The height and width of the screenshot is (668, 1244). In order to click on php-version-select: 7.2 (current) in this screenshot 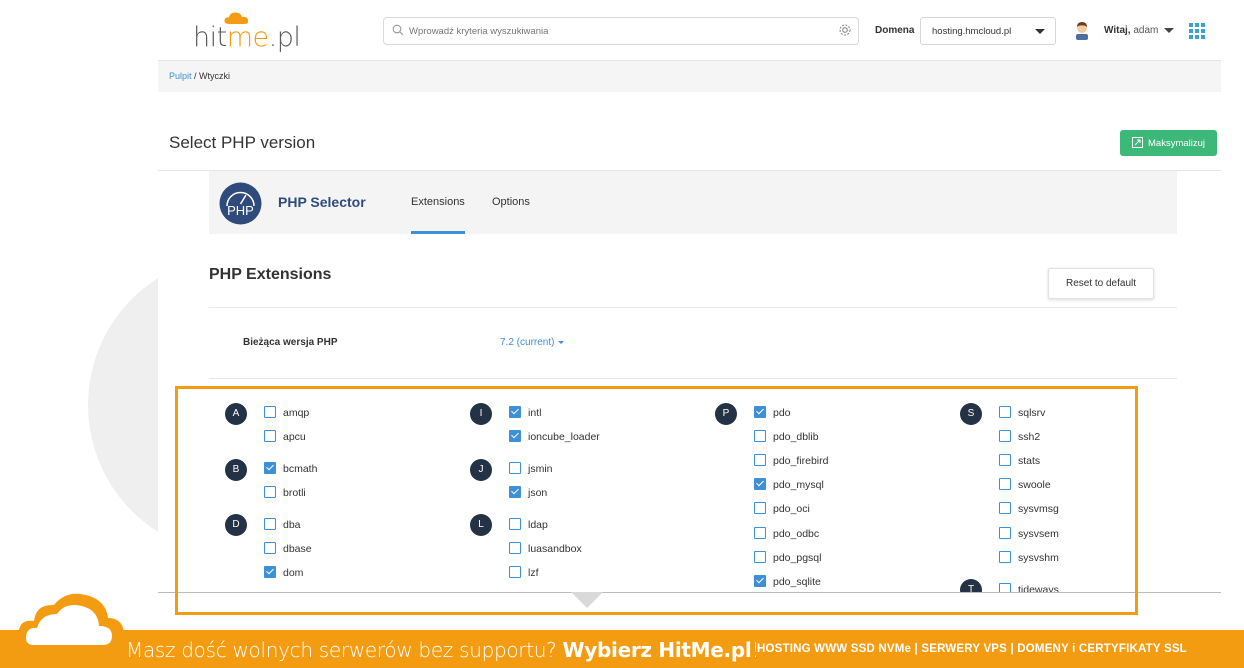, I will do `click(532, 342)`.